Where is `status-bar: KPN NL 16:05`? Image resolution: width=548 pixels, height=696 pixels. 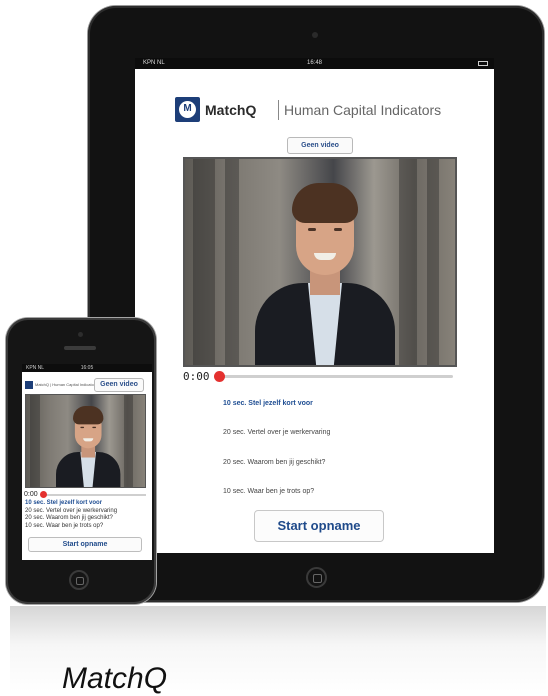
status-bar: KPN NL 16:05 is located at coordinates (87, 368).